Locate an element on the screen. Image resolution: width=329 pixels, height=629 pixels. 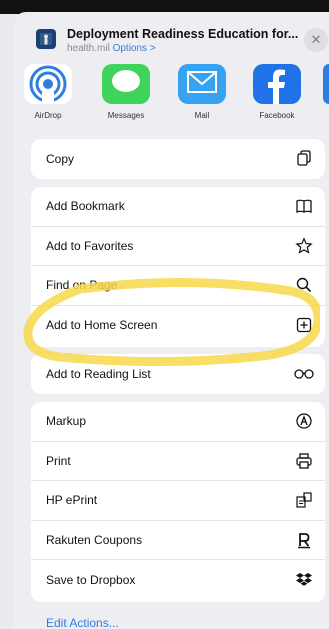
action-label: Print is located at coordinates (58, 460).